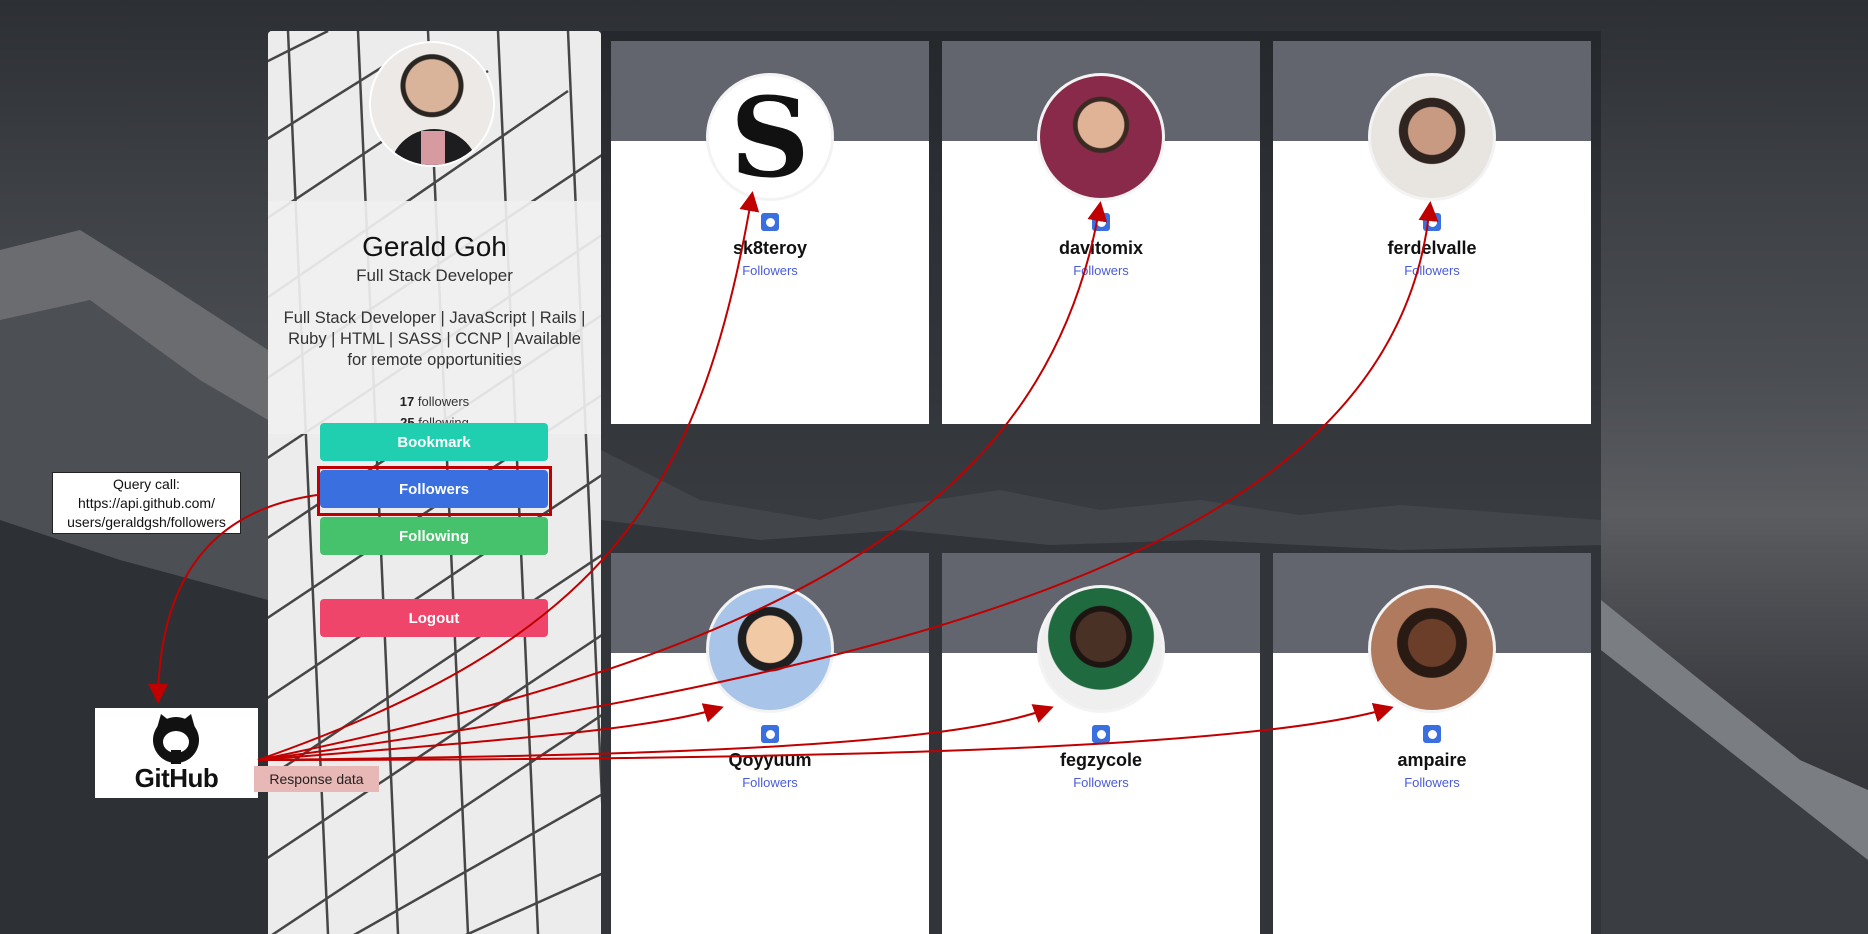 The image size is (1868, 934). What do you see at coordinates (770, 743) in the screenshot?
I see `follower-card: Qoyyuum Followers` at bounding box center [770, 743].